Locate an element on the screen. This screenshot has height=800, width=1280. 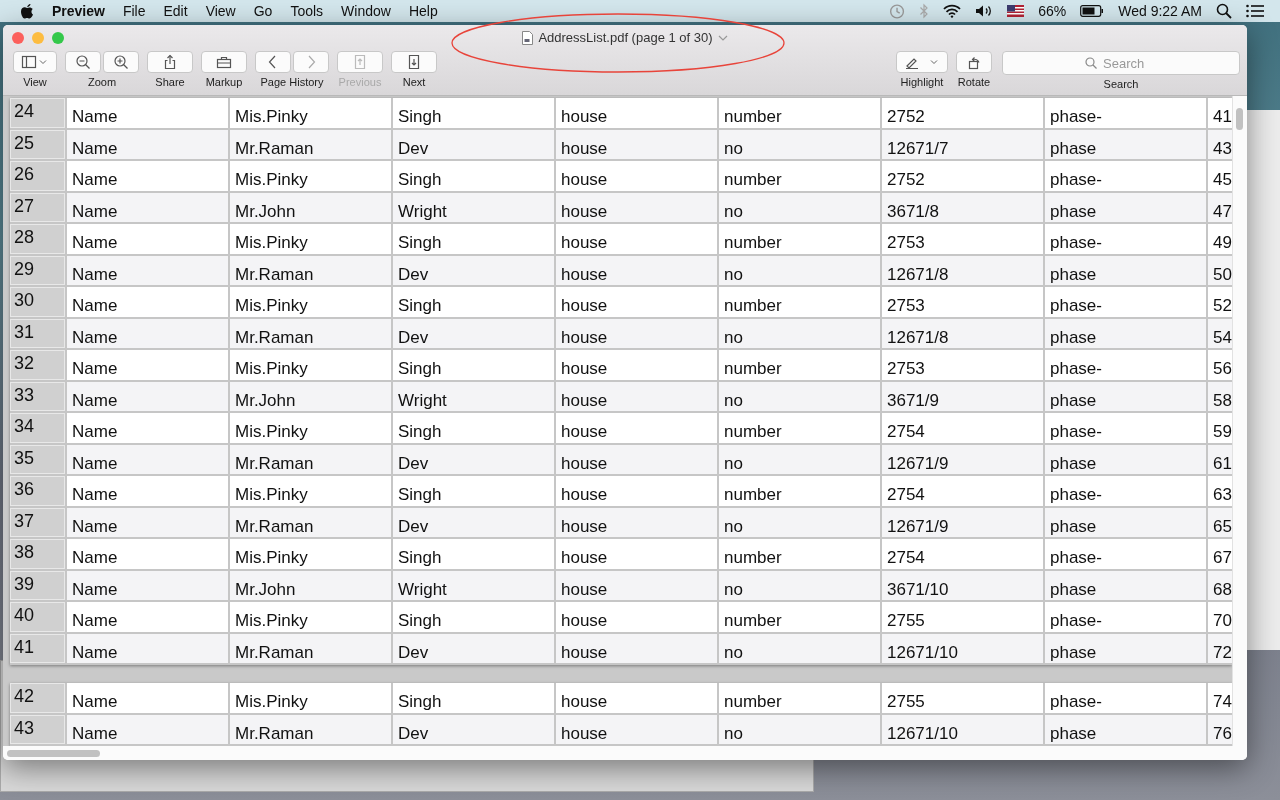
search-field: Search is located at coordinates (1121, 63).